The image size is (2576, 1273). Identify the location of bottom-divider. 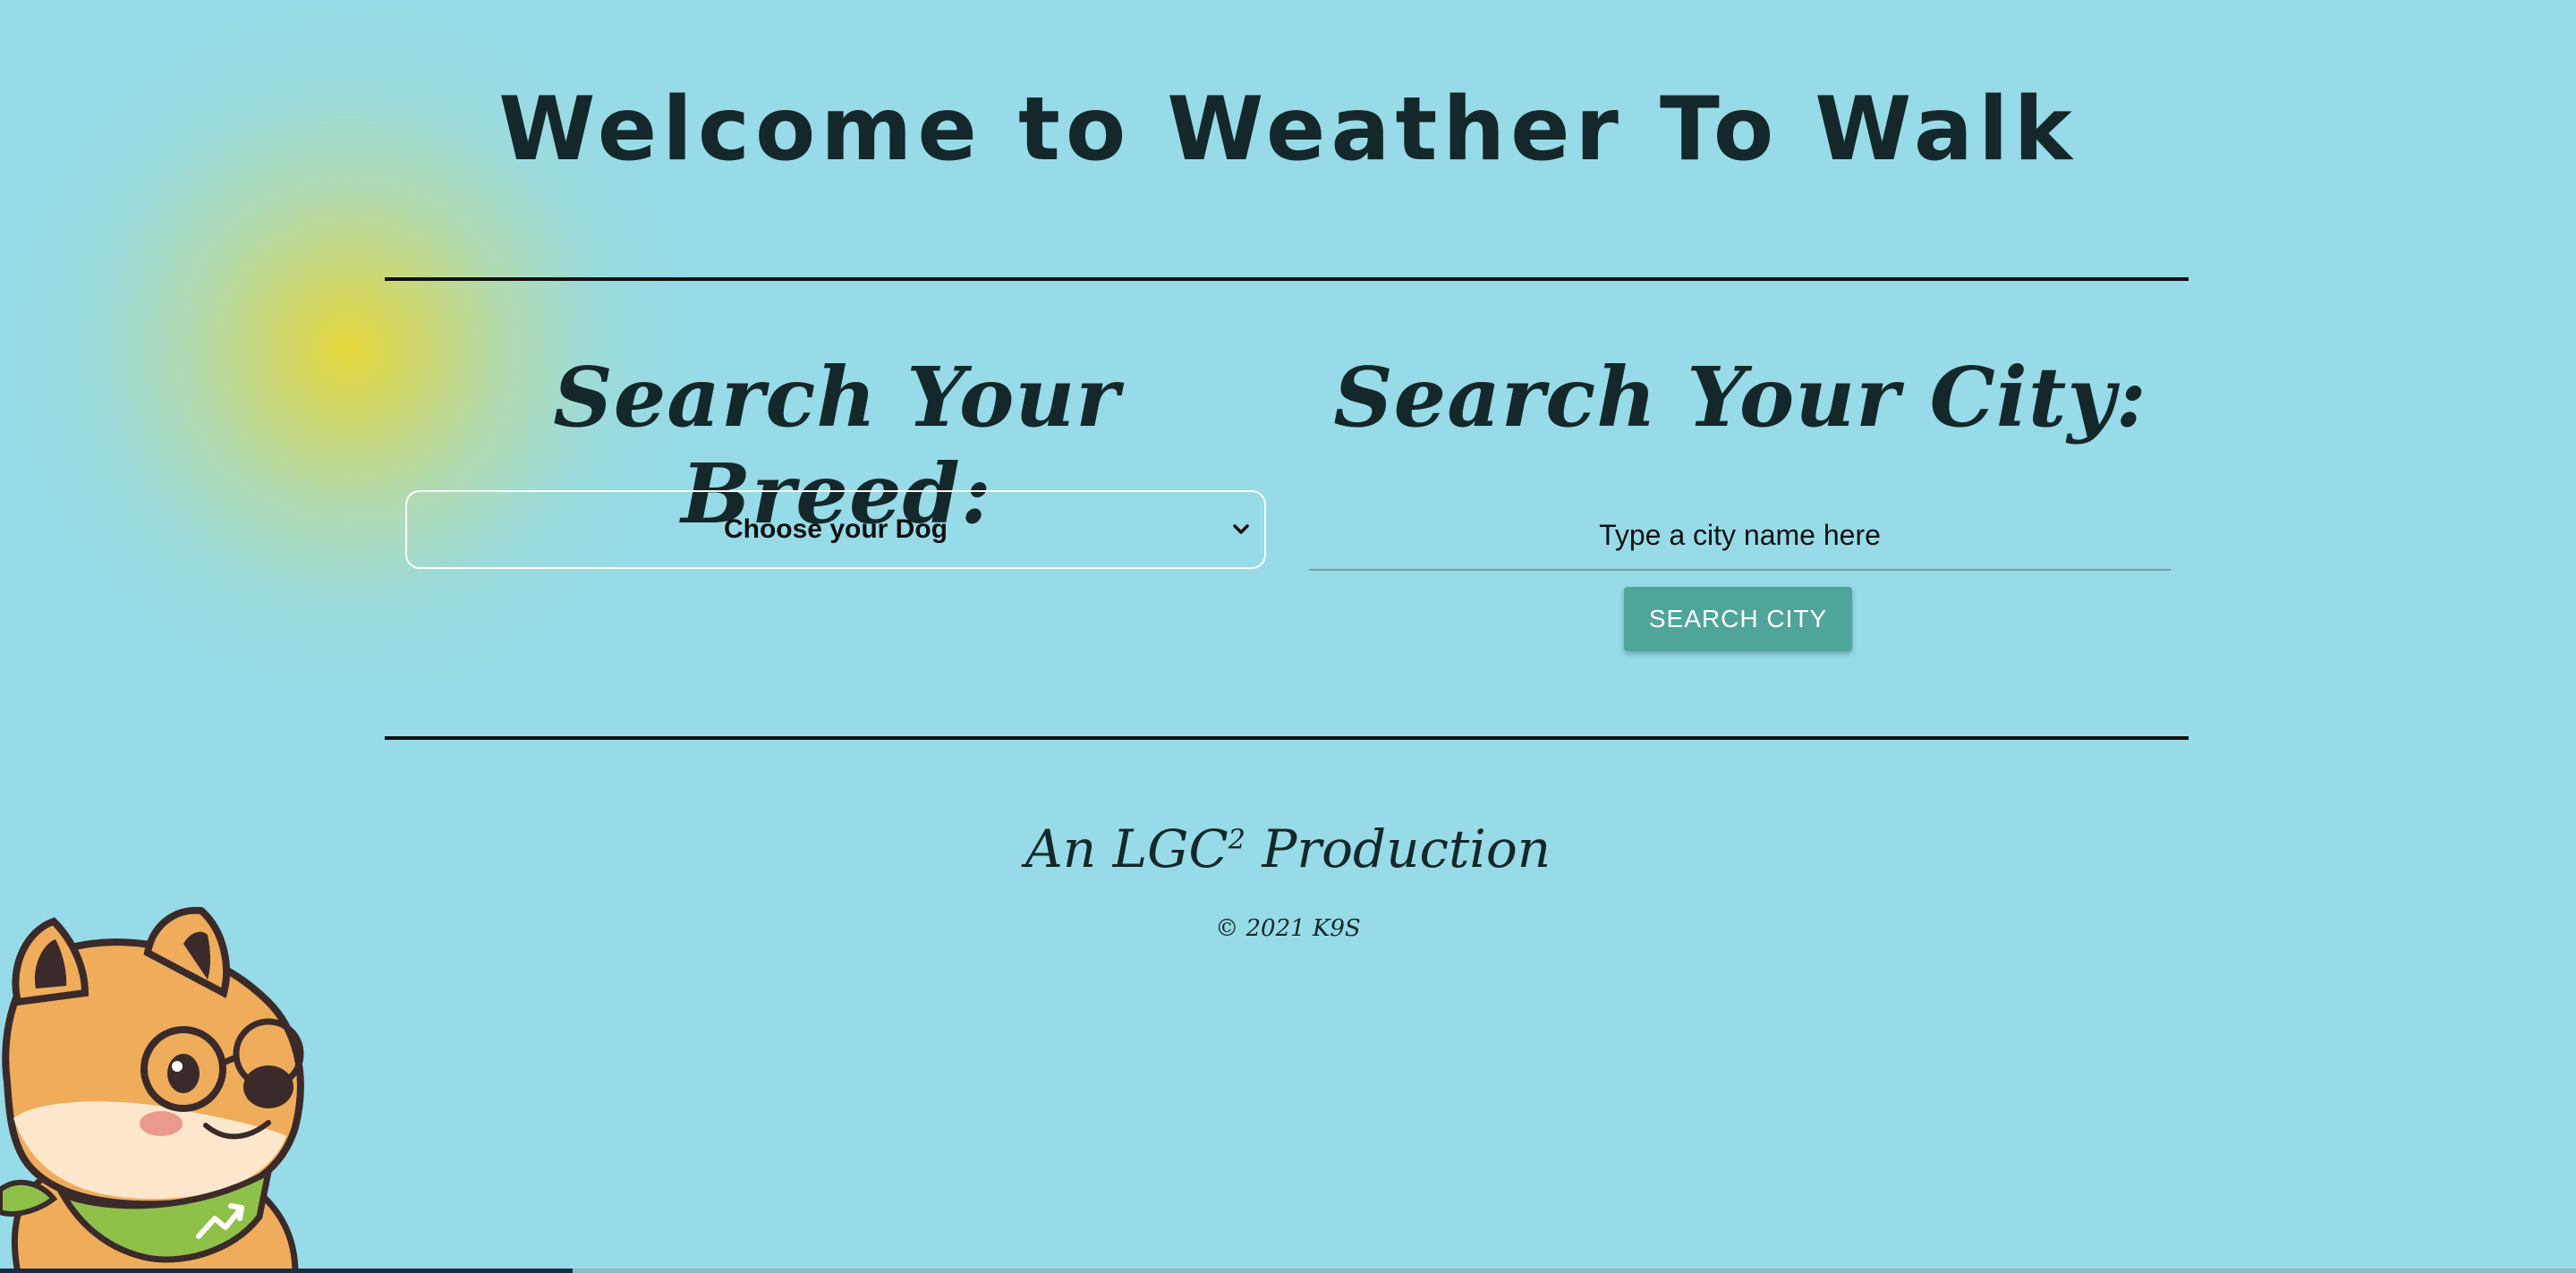
(1287, 738).